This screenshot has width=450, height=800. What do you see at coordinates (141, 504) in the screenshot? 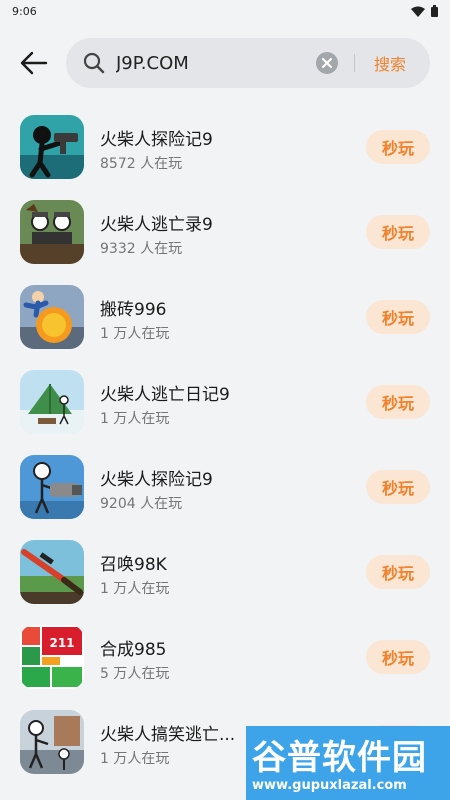
I see `player-count: 9204 人在玩` at bounding box center [141, 504].